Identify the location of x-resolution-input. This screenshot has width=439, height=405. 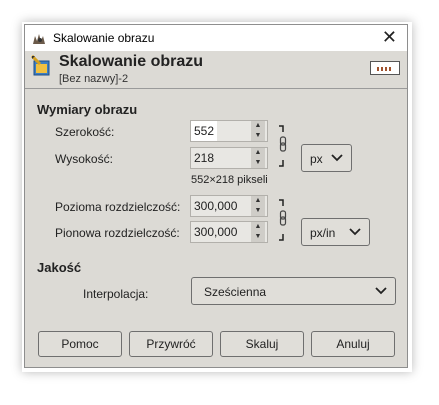
(220, 206).